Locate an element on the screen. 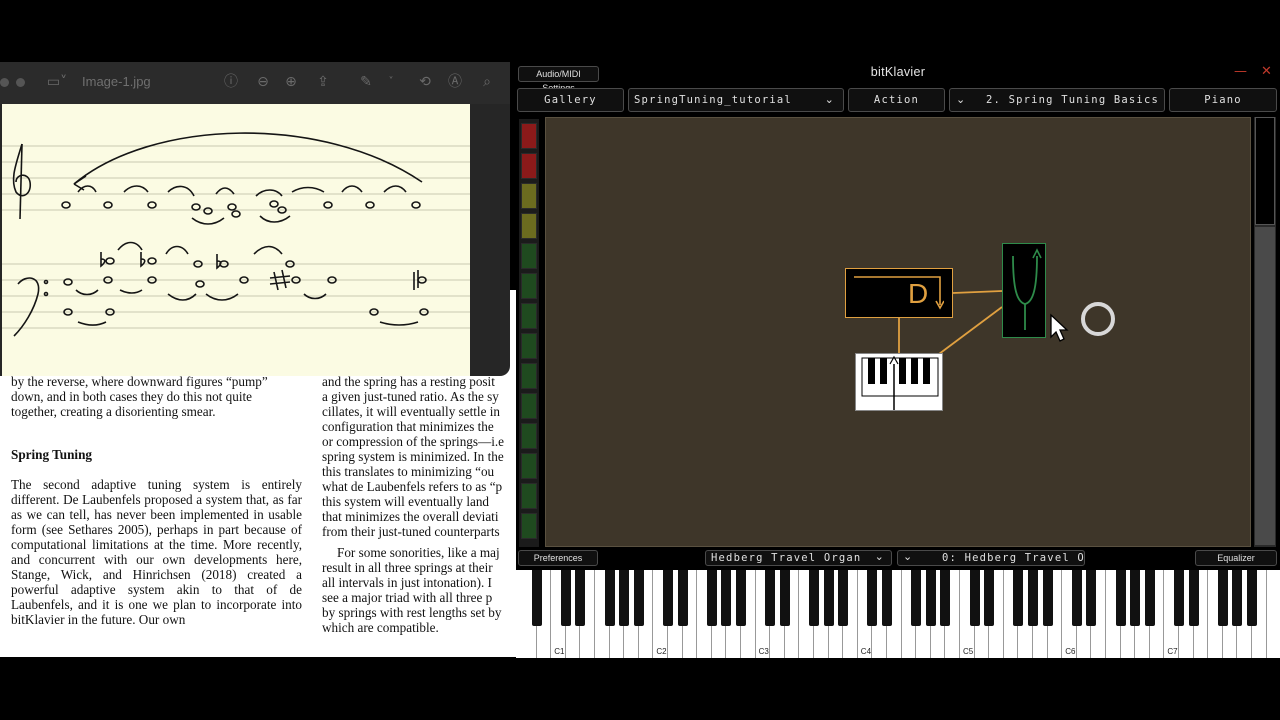 This screenshot has height=720, width=1280. paper-line: or compression of the springs—i.e is located at coordinates (413, 441).